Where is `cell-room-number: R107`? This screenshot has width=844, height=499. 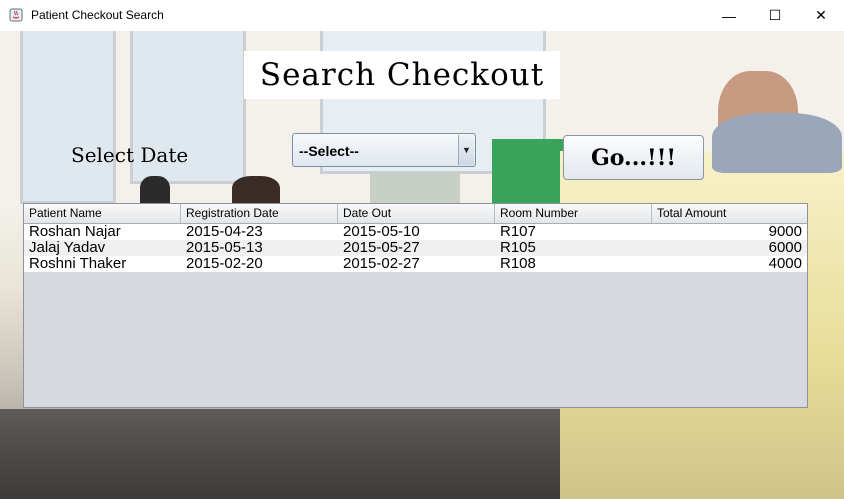 cell-room-number: R107 is located at coordinates (518, 231).